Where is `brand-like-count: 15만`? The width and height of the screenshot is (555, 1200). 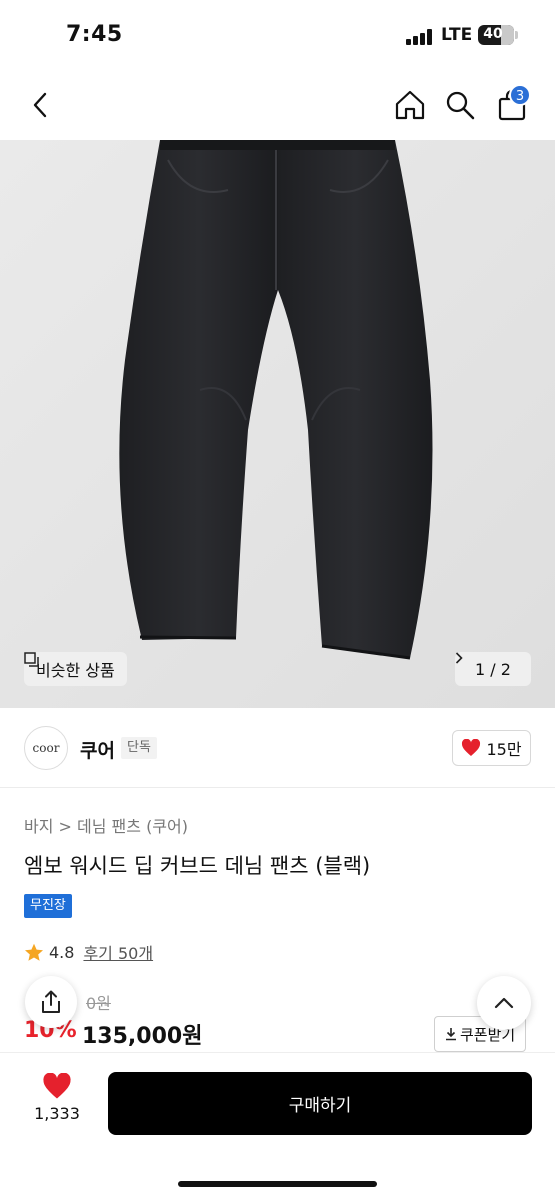
brand-like-count: 15만 is located at coordinates (504, 749).